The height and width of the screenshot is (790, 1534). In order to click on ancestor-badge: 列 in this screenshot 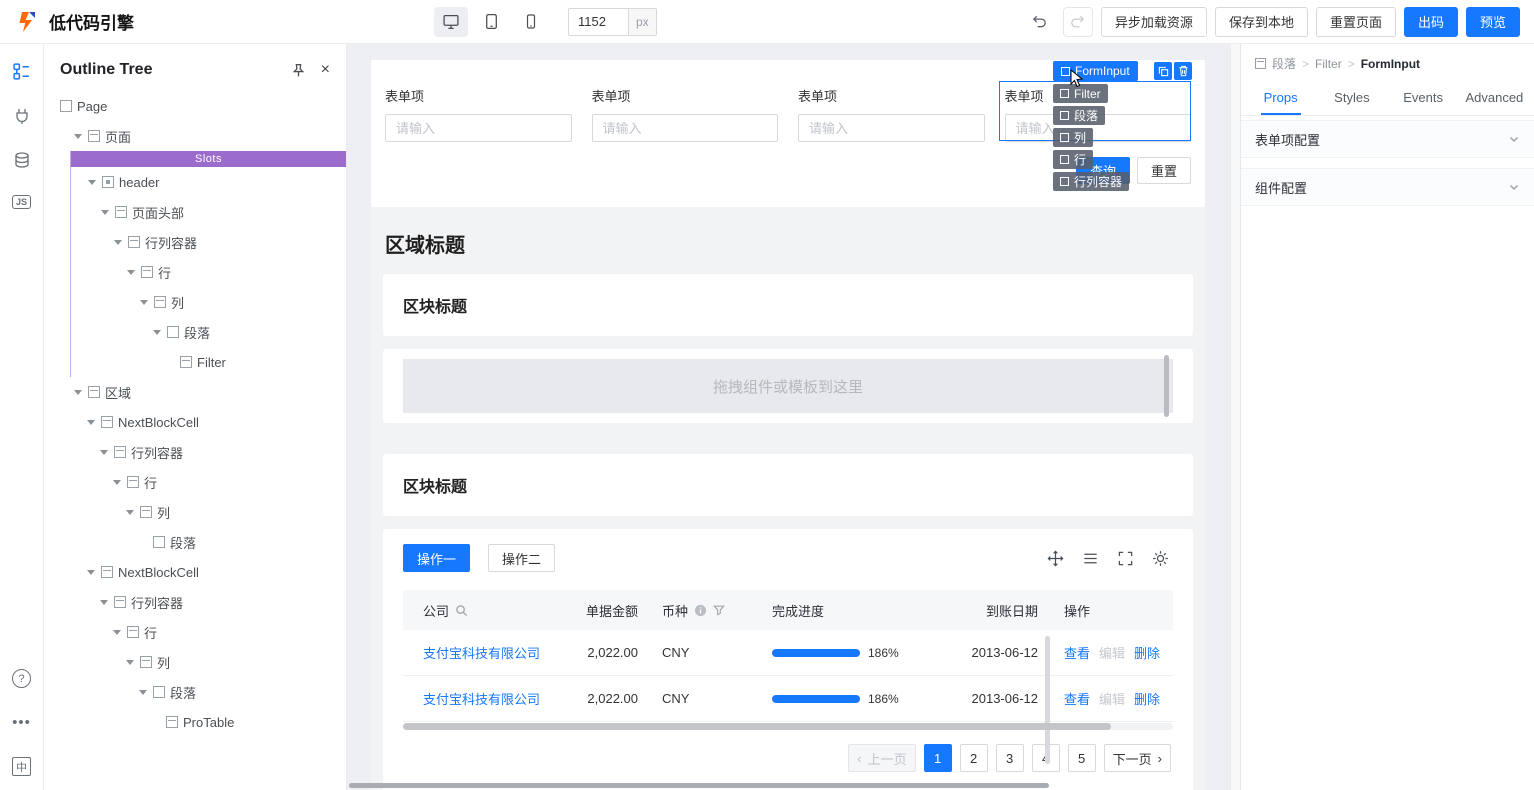, I will do `click(1073, 137)`.